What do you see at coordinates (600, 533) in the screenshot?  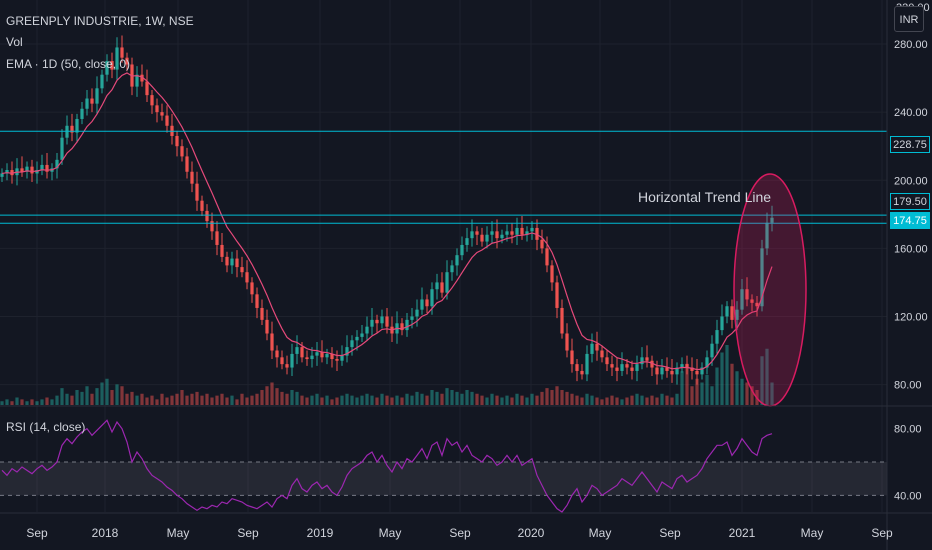 I see `time-axis-tick: May` at bounding box center [600, 533].